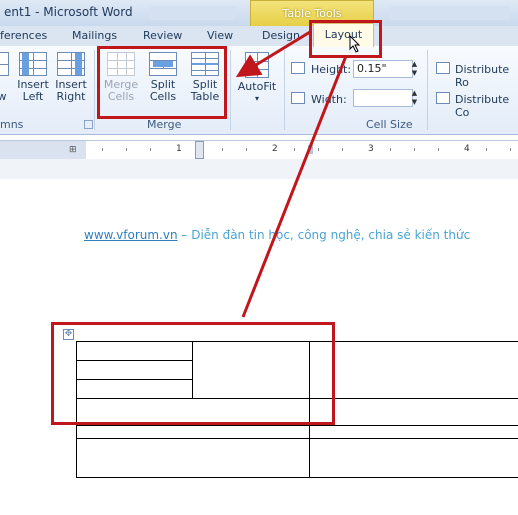 Image resolution: width=518 pixels, height=515 pixels. Describe the element at coordinates (294, 186) in the screenshot. I see `arrow-to-table` at that location.